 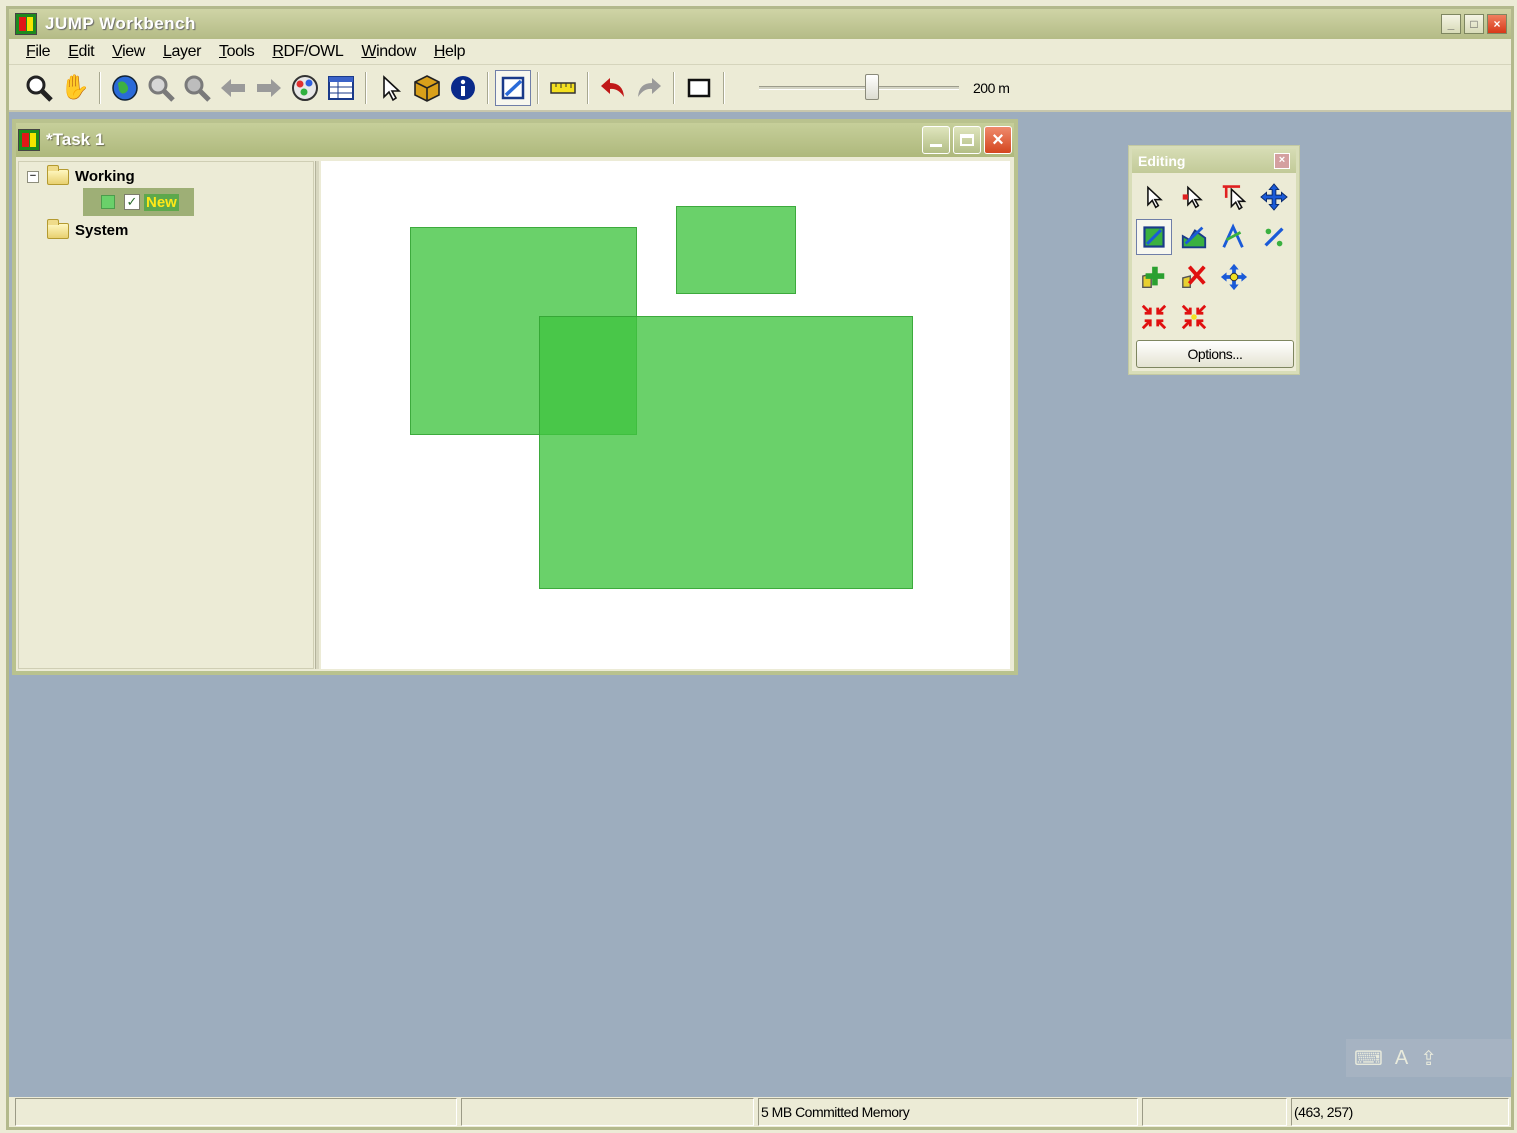 I want to click on select-parts-button, so click(x=1194, y=197).